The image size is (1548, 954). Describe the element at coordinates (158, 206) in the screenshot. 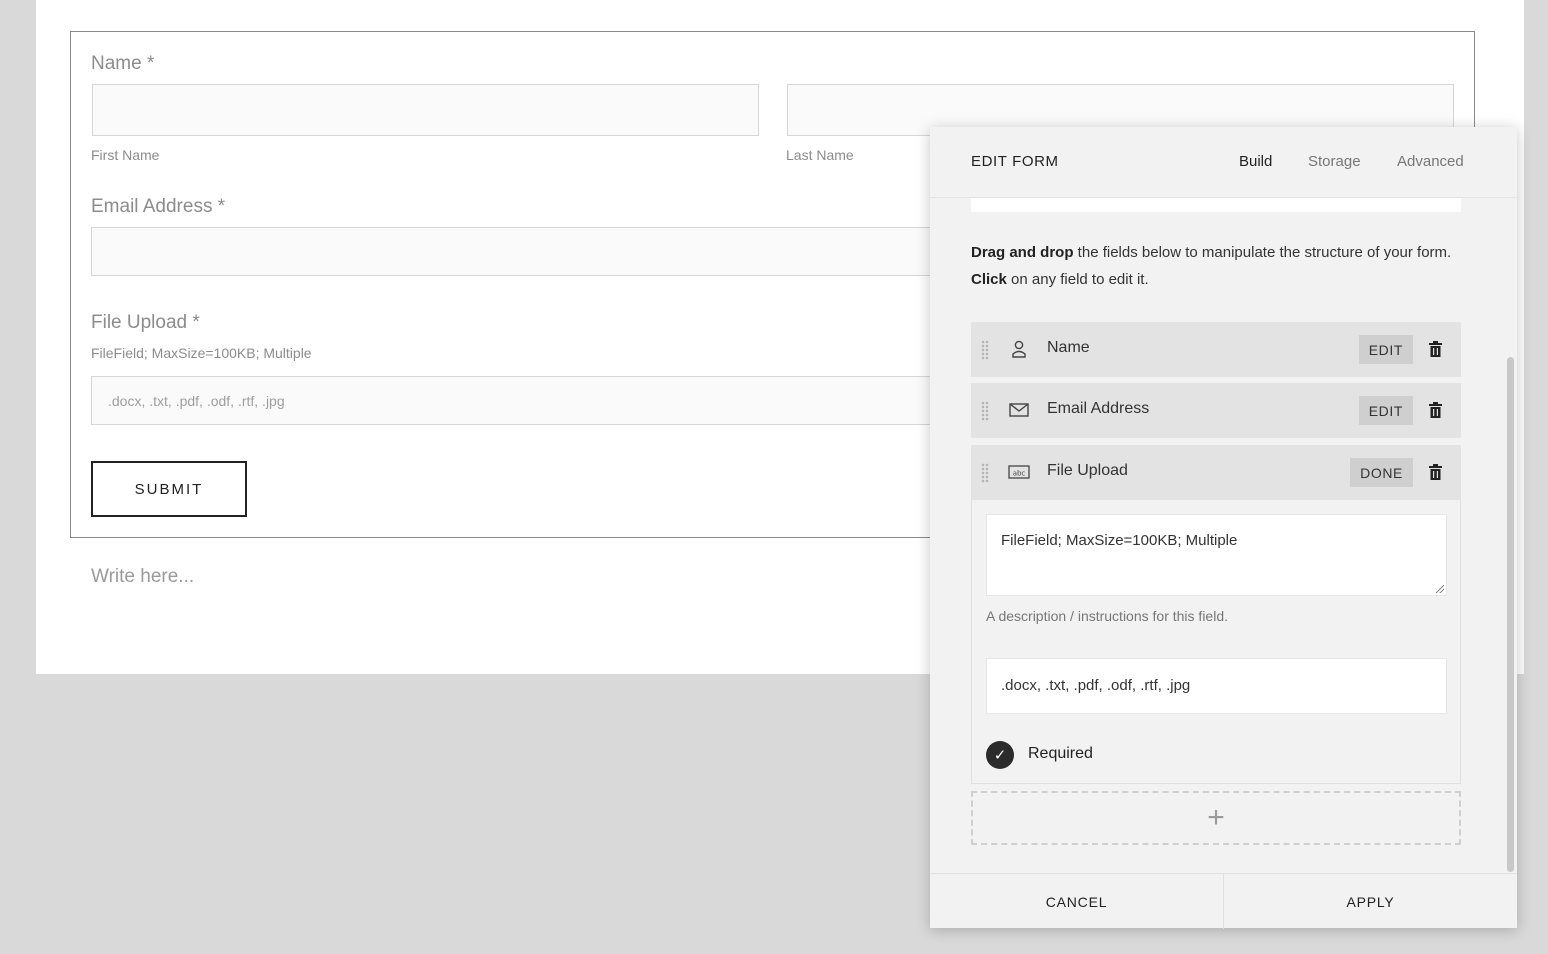

I see `email-label: Email Address *` at that location.